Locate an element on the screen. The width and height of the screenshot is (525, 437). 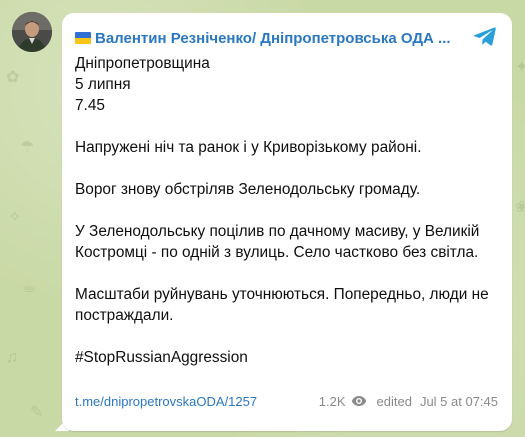
message-timestamp: Jul 5 at 07:45 is located at coordinates (458, 401).